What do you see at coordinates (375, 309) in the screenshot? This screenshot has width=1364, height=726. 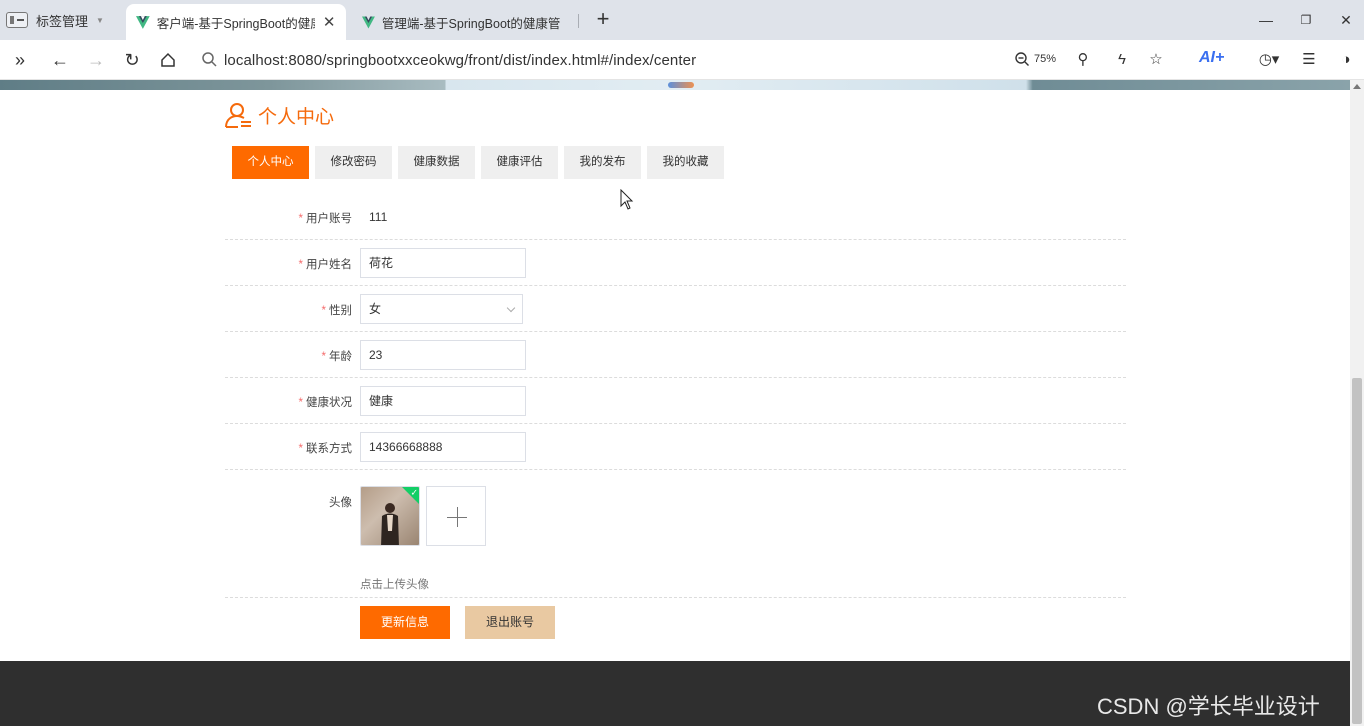 I see `gender-value: 女` at bounding box center [375, 309].